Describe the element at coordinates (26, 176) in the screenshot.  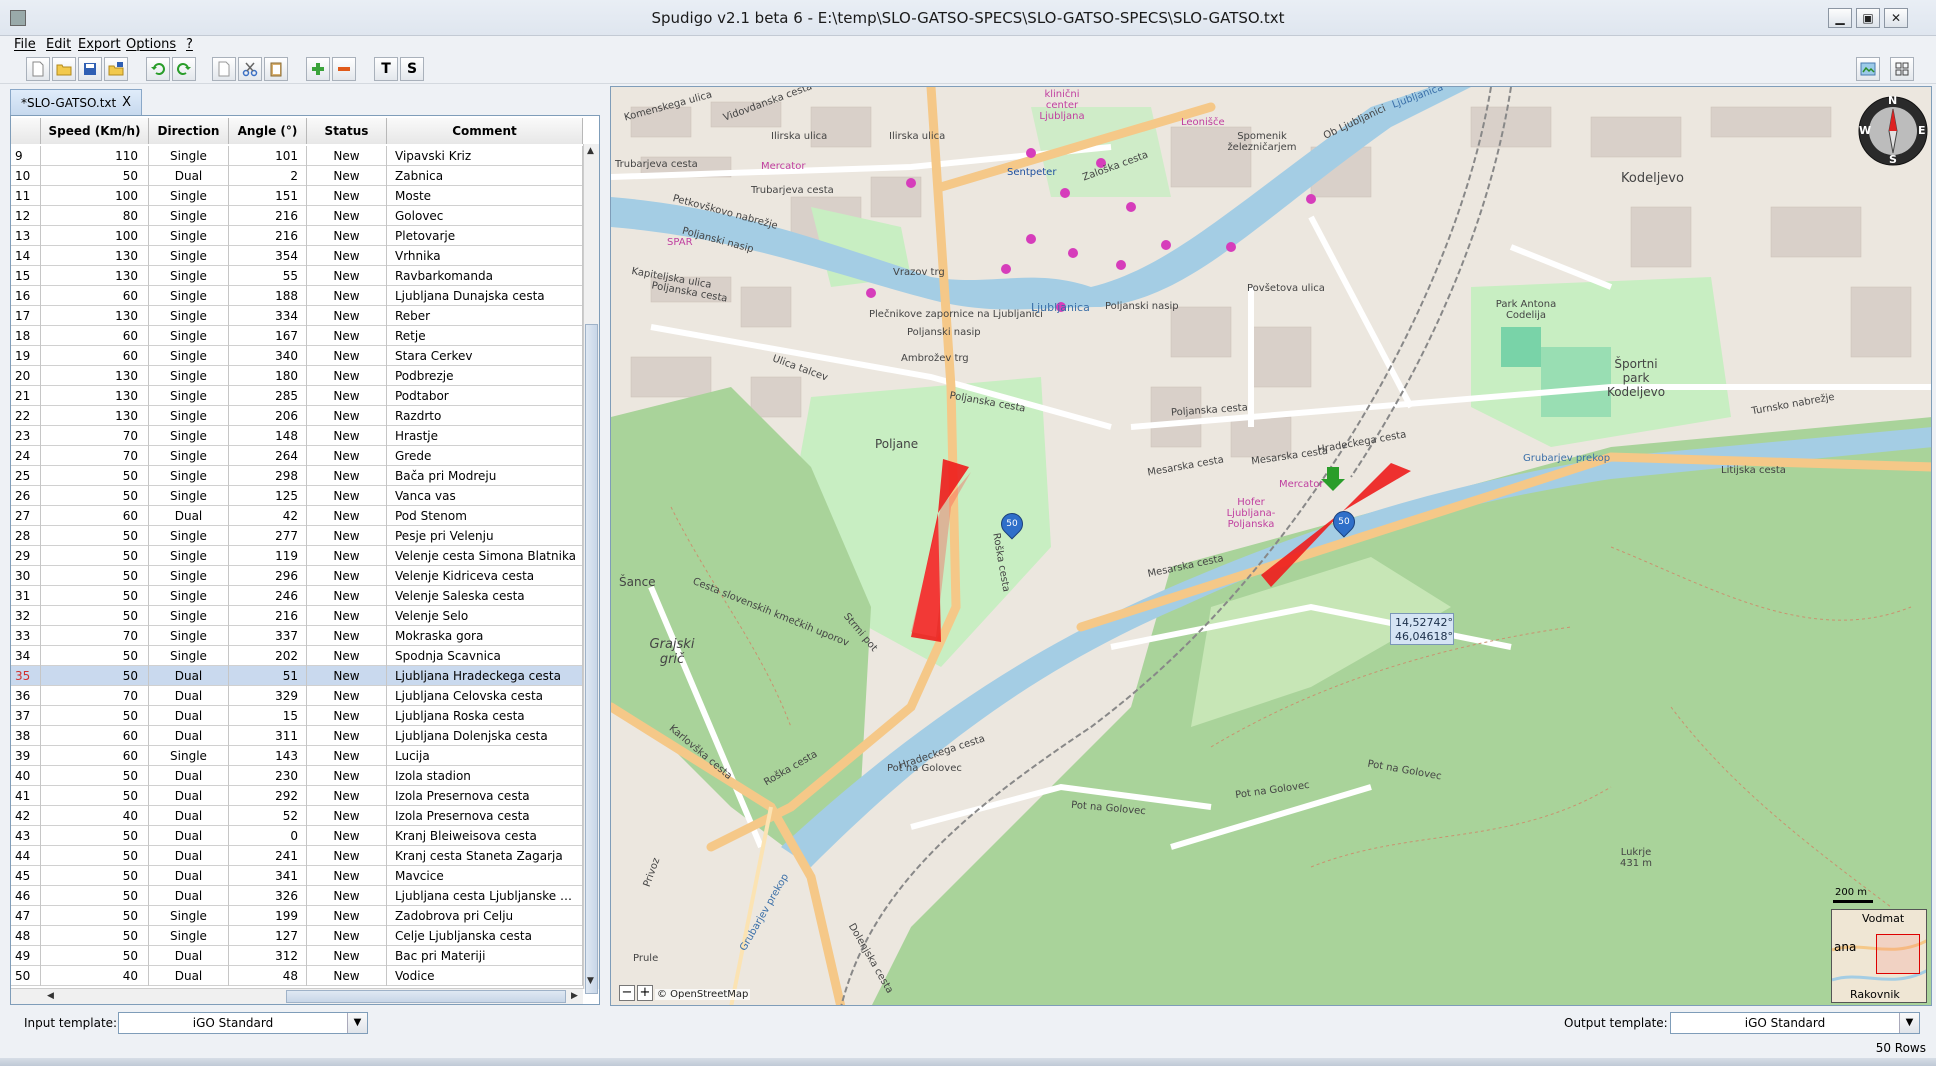
I see `row-index: 10` at that location.